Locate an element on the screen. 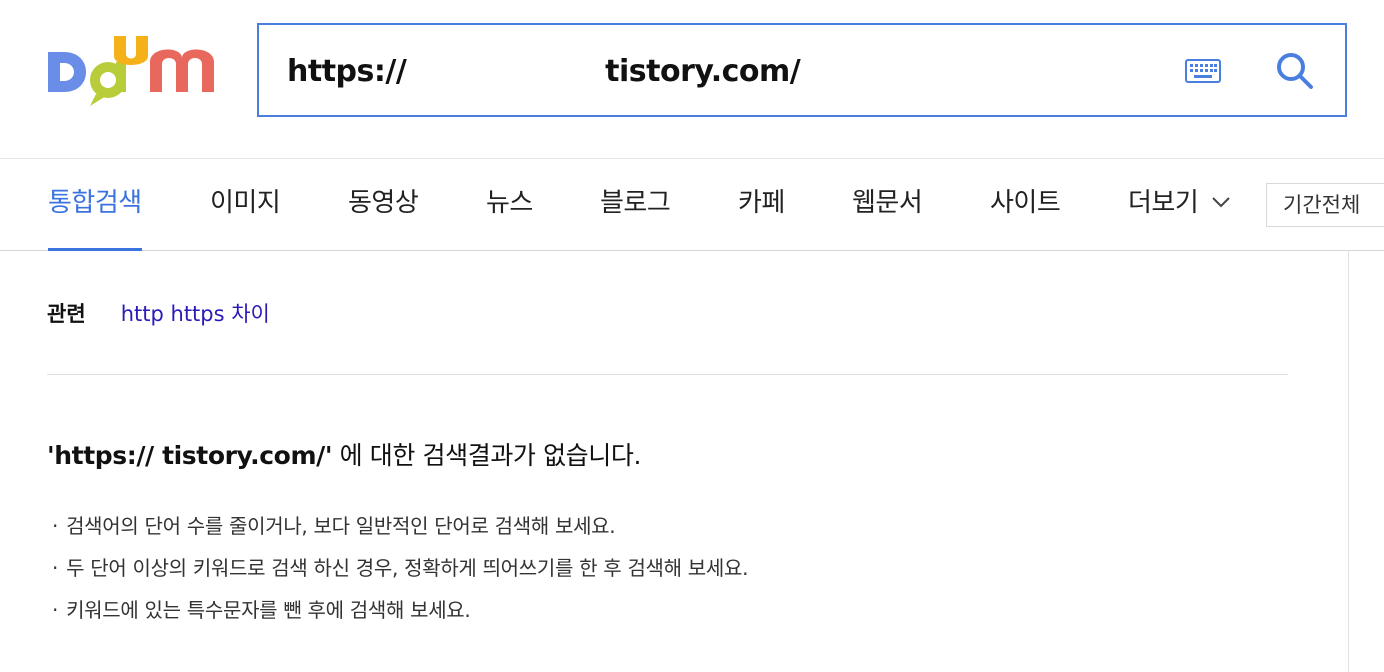  tab-webdoc: 웹문서 is located at coordinates (887, 204).